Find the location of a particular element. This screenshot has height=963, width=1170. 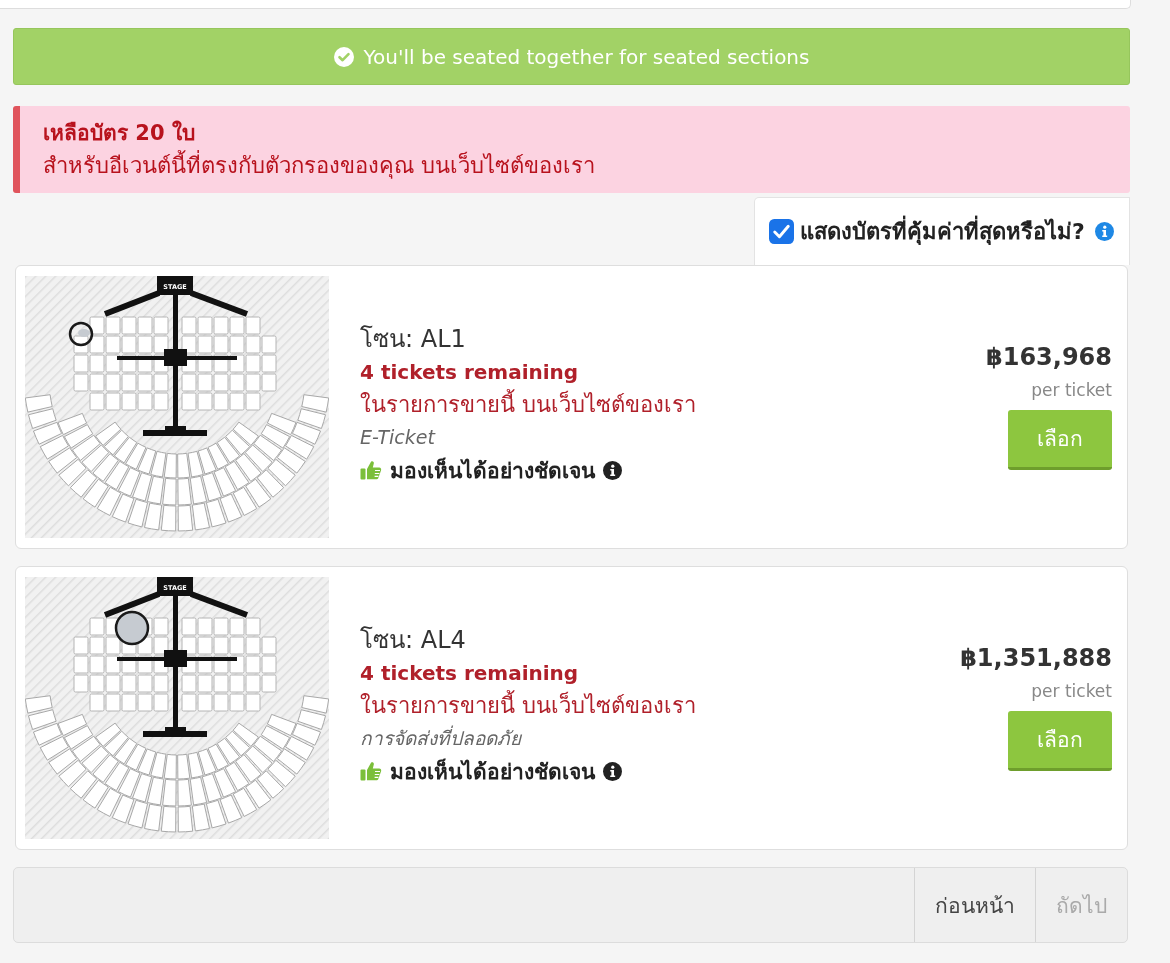

banner-text: You'll be seated together for seated sections is located at coordinates (586, 56).